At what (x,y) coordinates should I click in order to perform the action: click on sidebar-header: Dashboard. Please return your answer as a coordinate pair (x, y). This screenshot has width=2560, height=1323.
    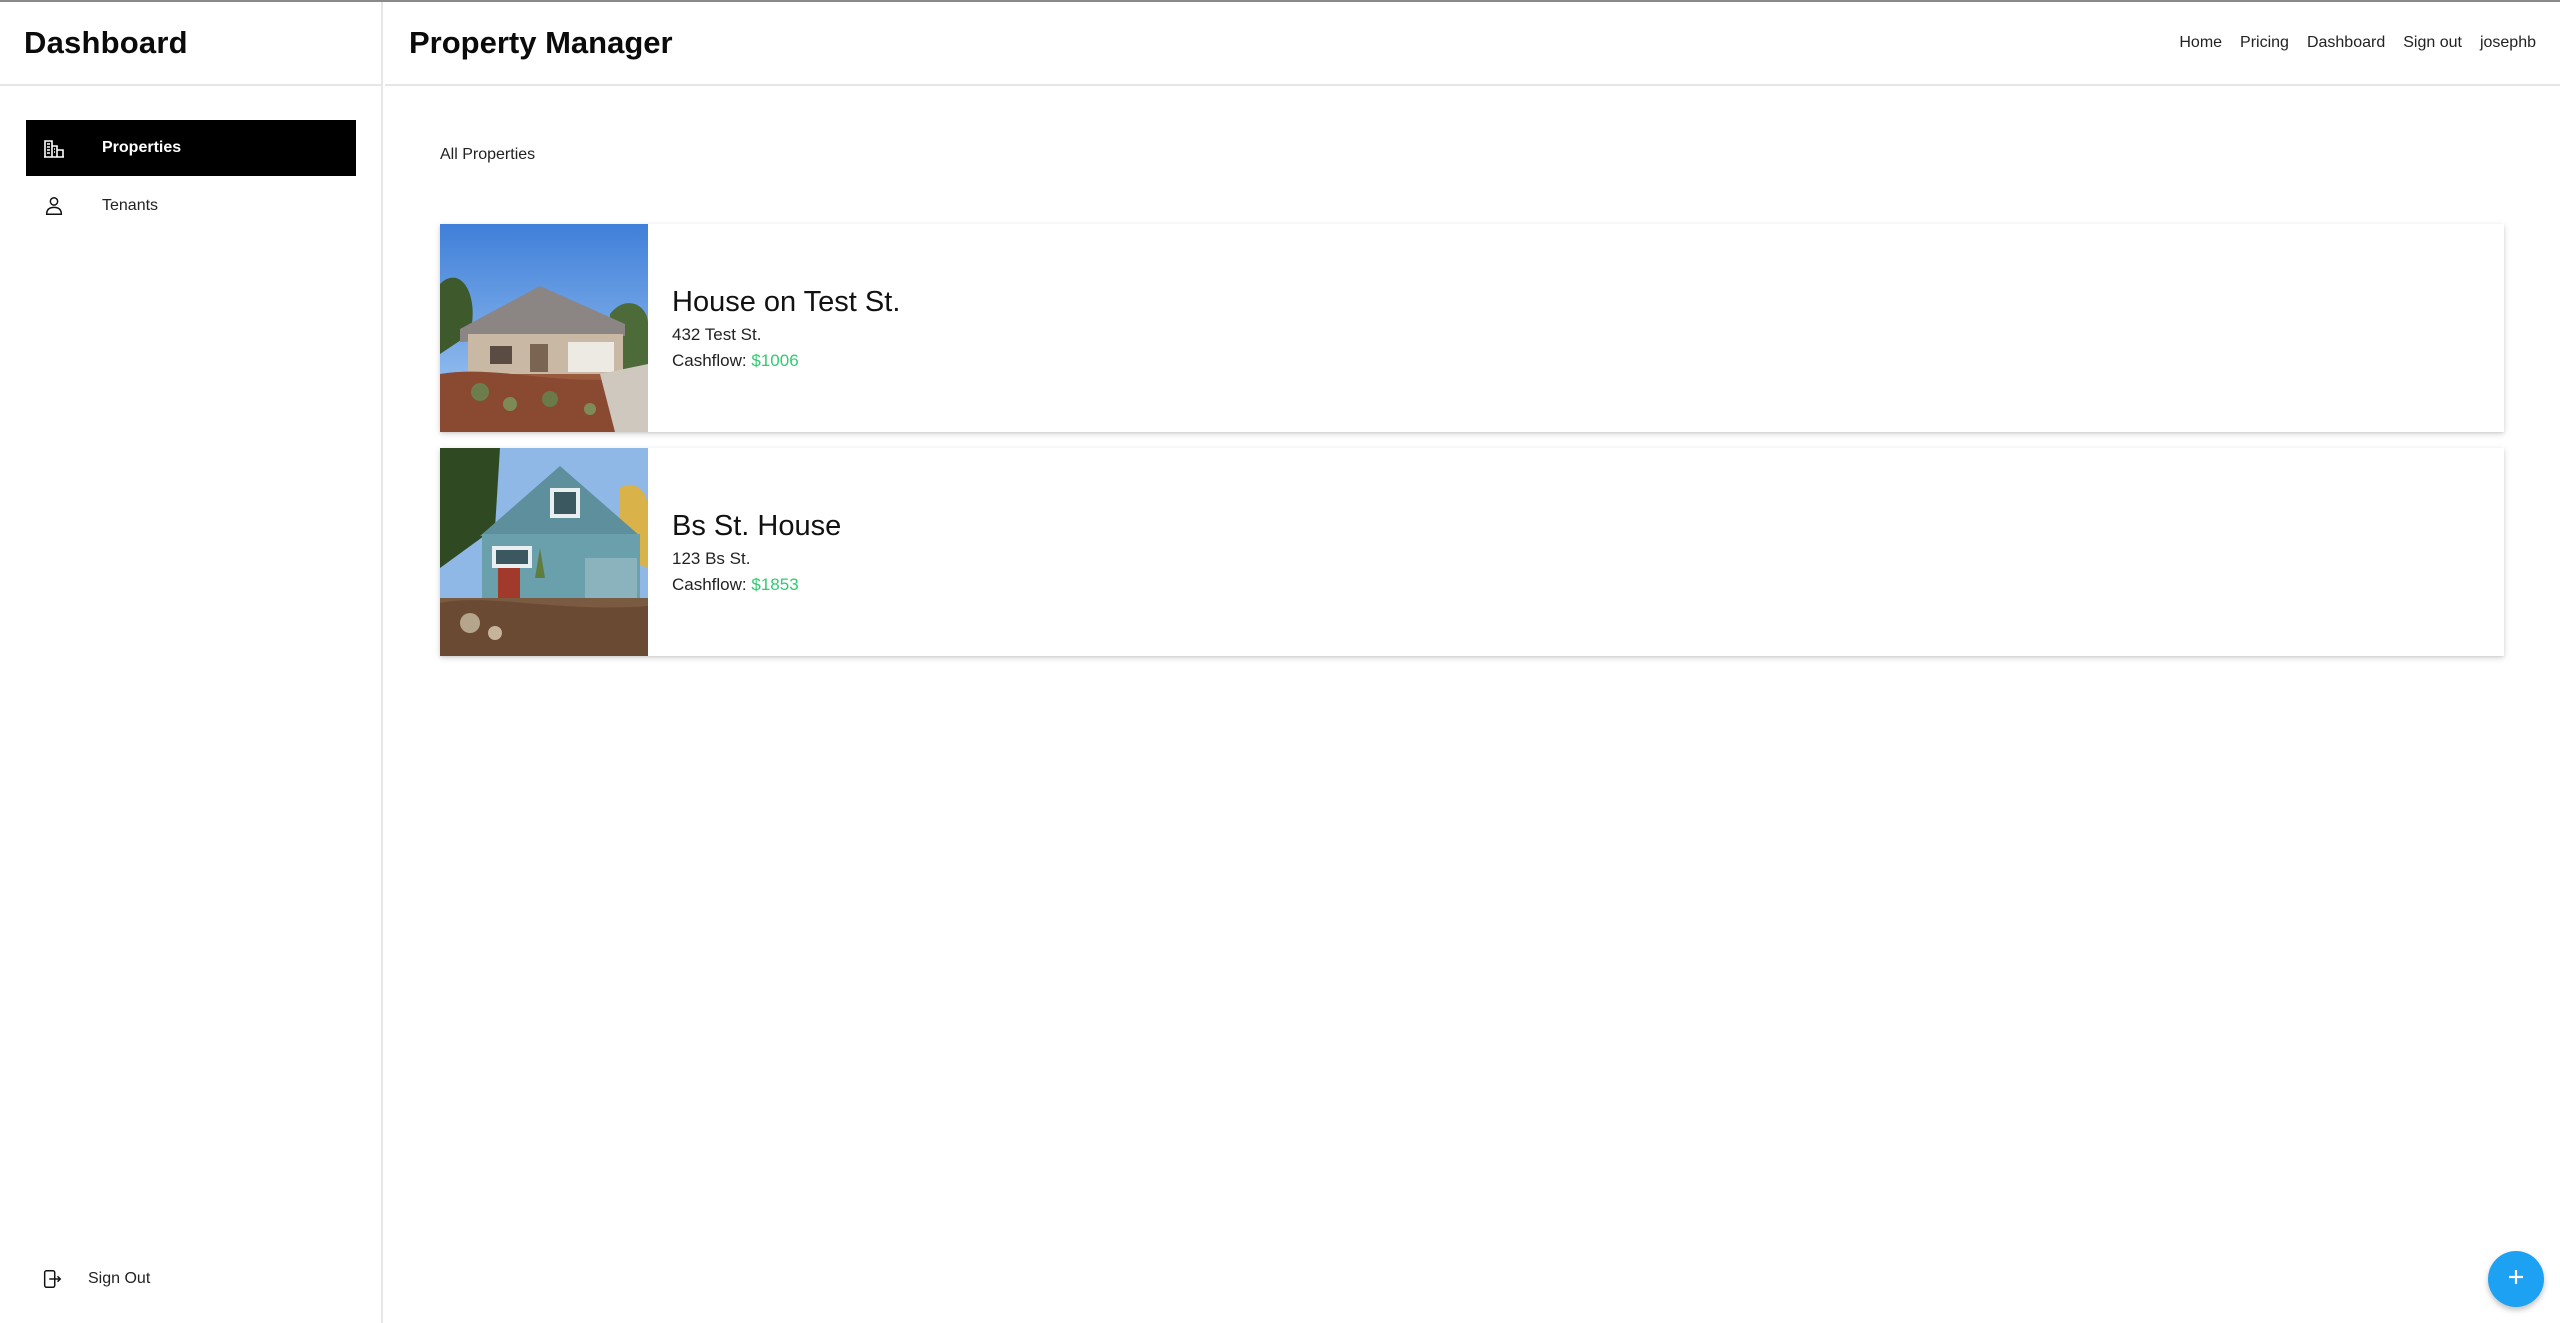
    Looking at the image, I should click on (190, 44).